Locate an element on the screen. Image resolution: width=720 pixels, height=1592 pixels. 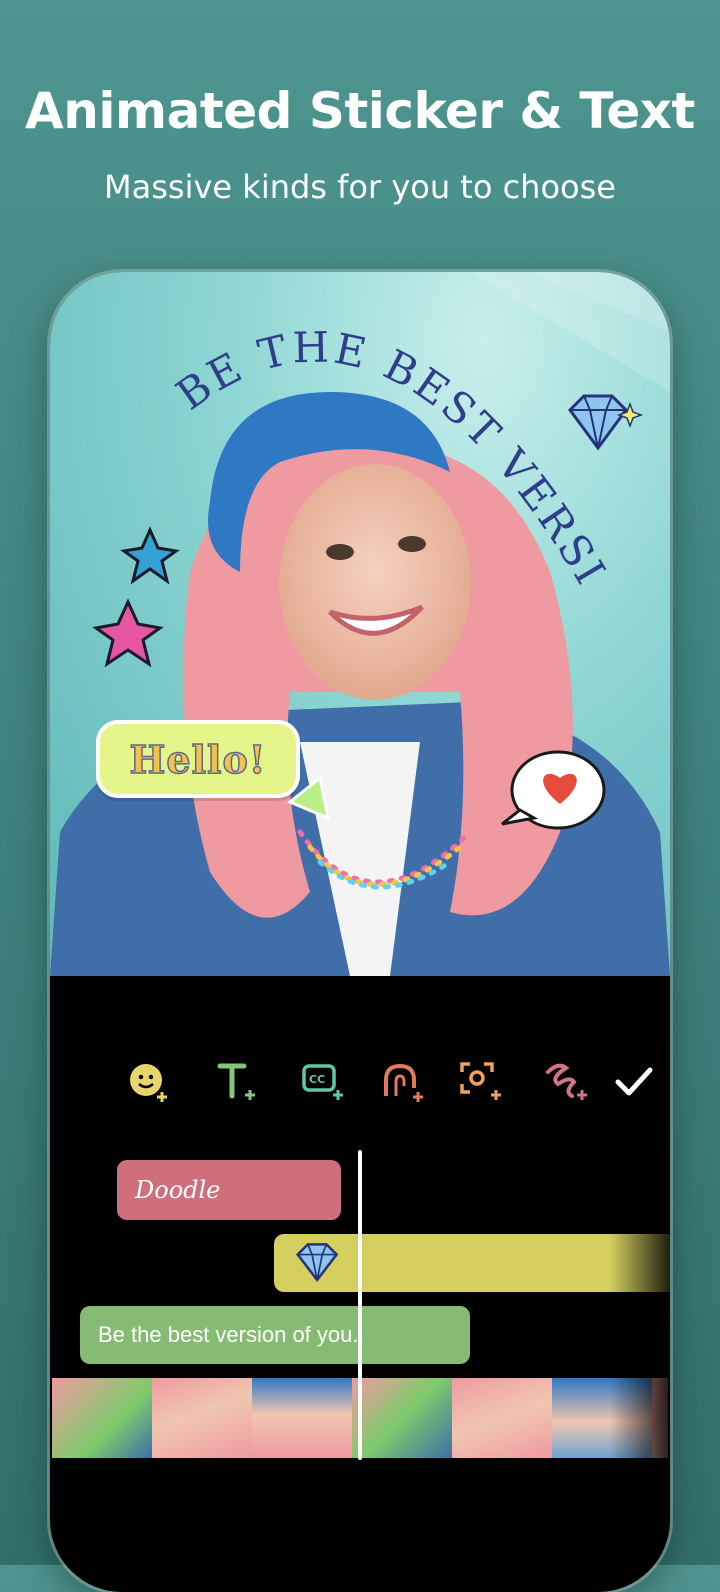
hello-sticker: Hello! is located at coordinates (198, 759).